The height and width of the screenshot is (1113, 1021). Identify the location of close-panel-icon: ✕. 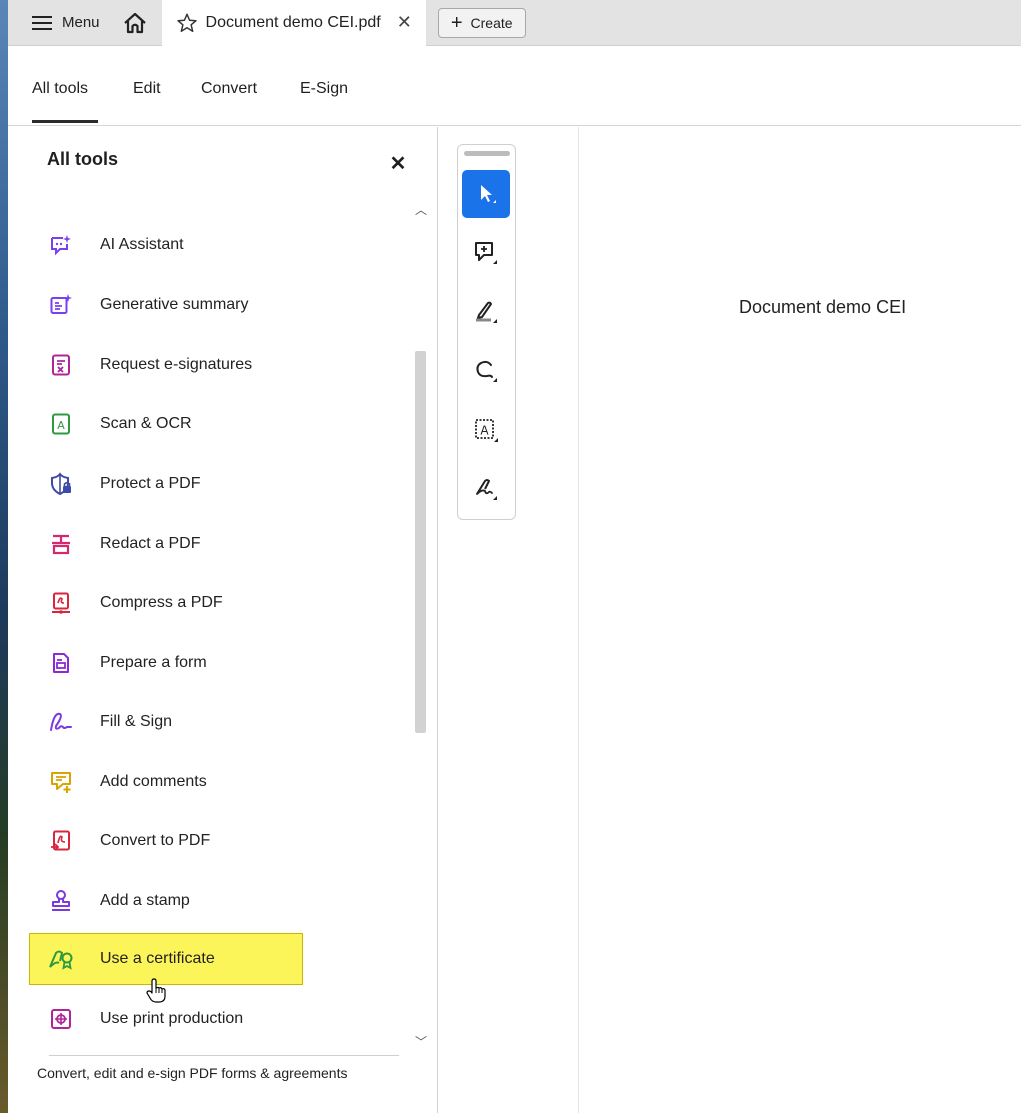
(398, 163).